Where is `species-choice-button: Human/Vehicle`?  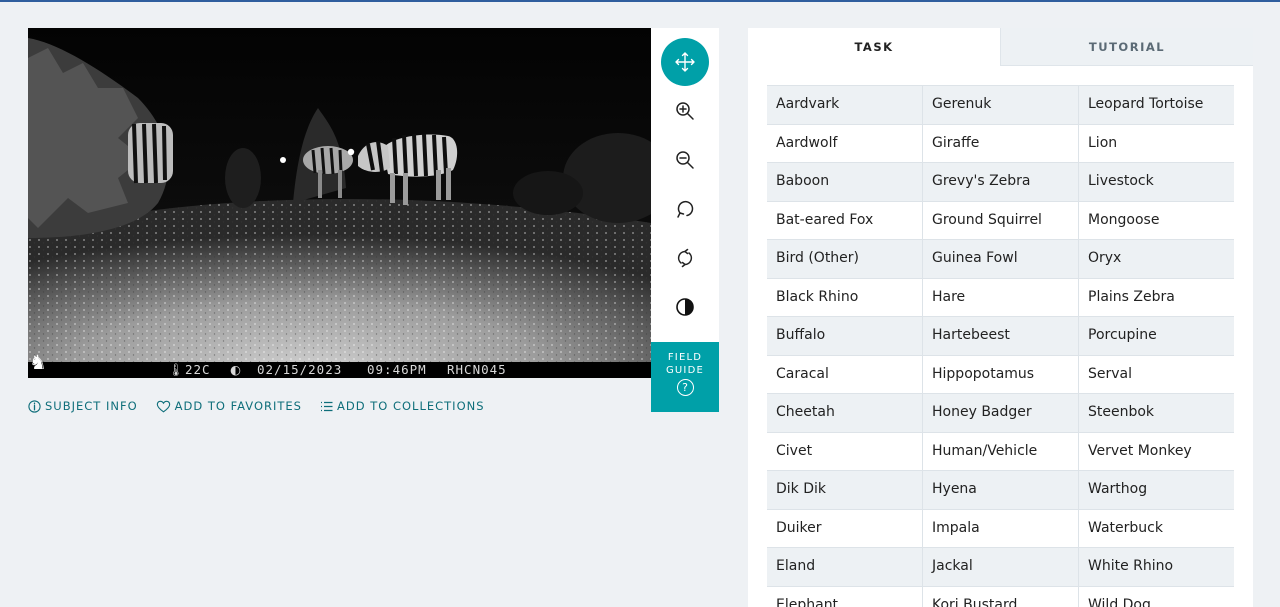
species-choice-button: Human/Vehicle is located at coordinates (1001, 451).